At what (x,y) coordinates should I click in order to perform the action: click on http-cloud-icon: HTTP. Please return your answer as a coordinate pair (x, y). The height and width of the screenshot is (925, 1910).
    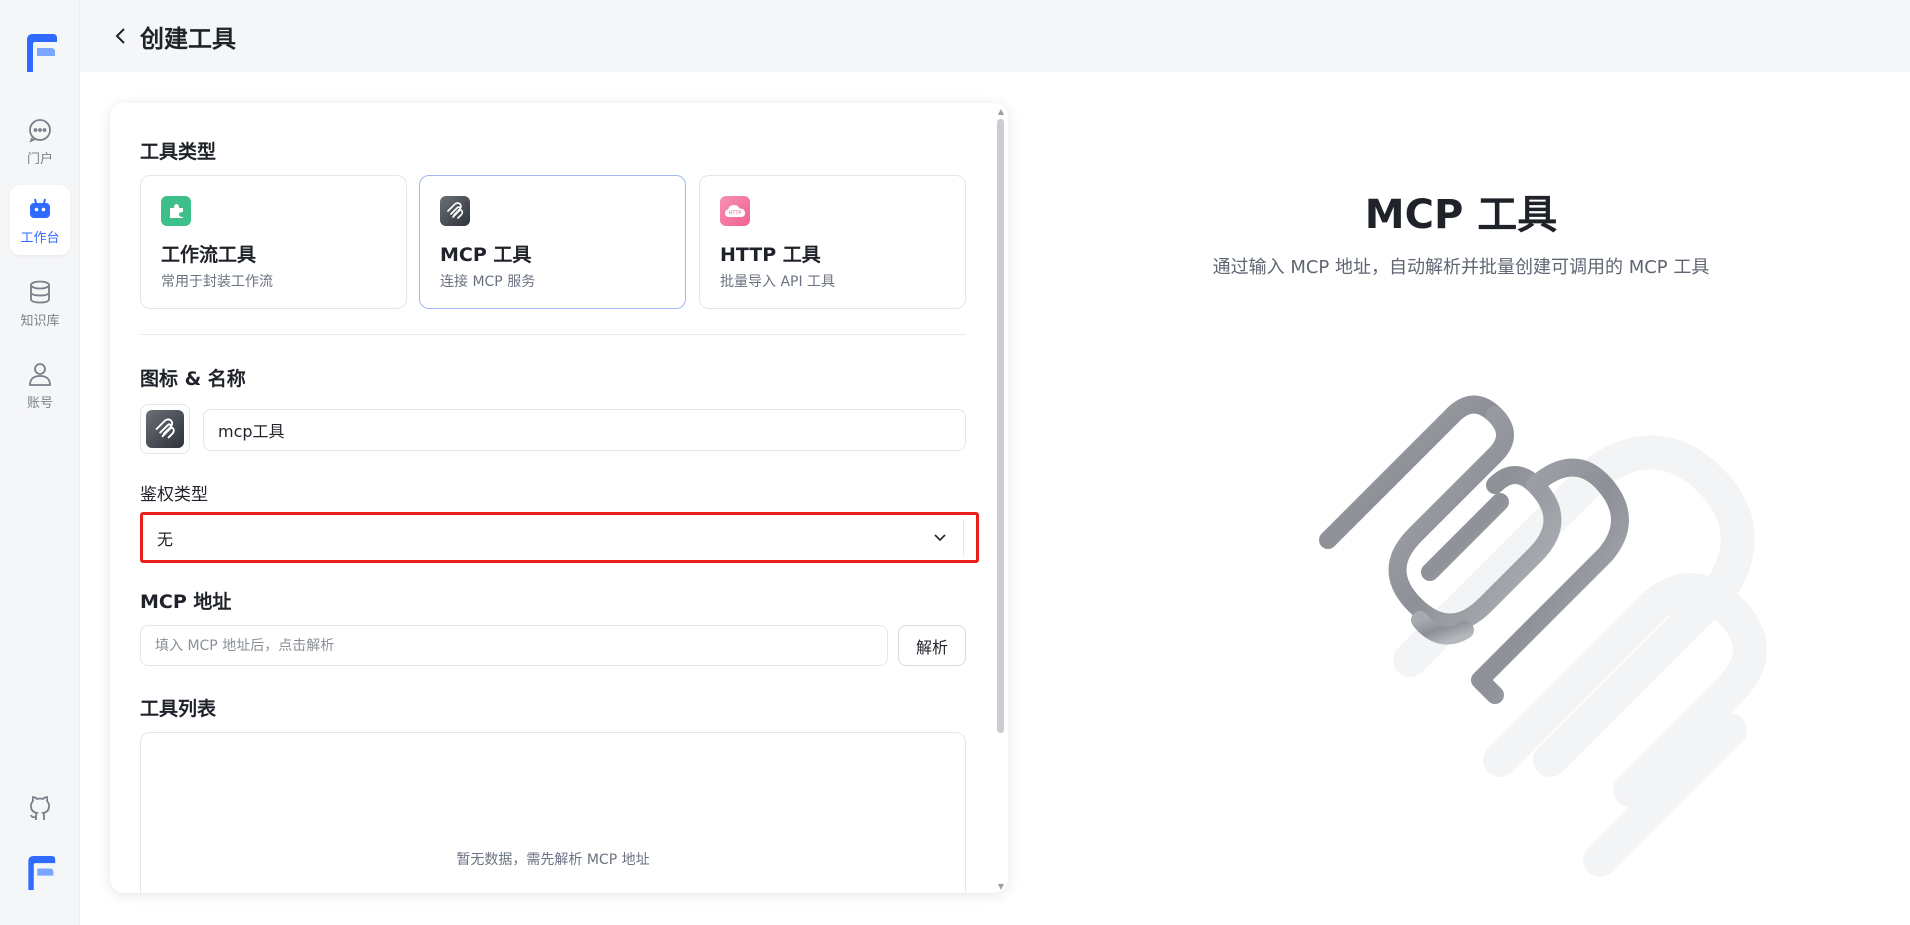
    Looking at the image, I should click on (735, 211).